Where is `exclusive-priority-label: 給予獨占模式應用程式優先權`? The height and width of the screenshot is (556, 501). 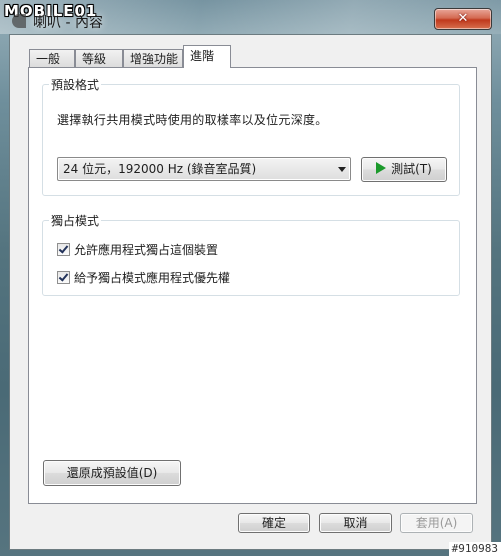 exclusive-priority-label: 給予獨占模式應用程式優先權 is located at coordinates (152, 278).